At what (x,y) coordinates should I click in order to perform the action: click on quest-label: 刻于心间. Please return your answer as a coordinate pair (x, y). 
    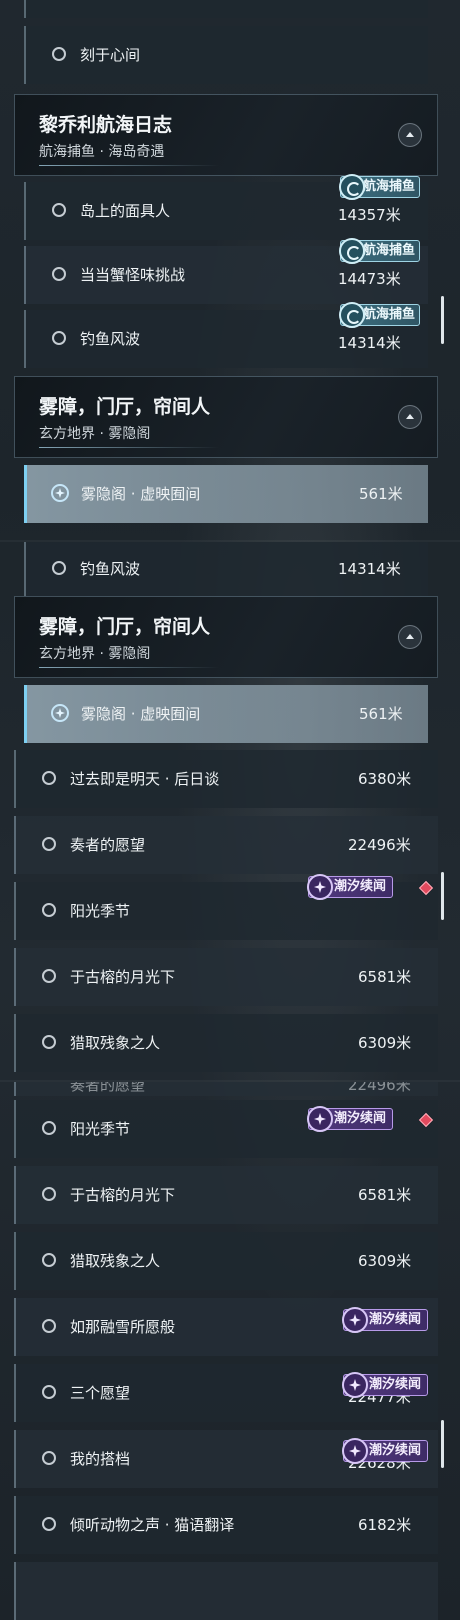
    Looking at the image, I should click on (110, 55).